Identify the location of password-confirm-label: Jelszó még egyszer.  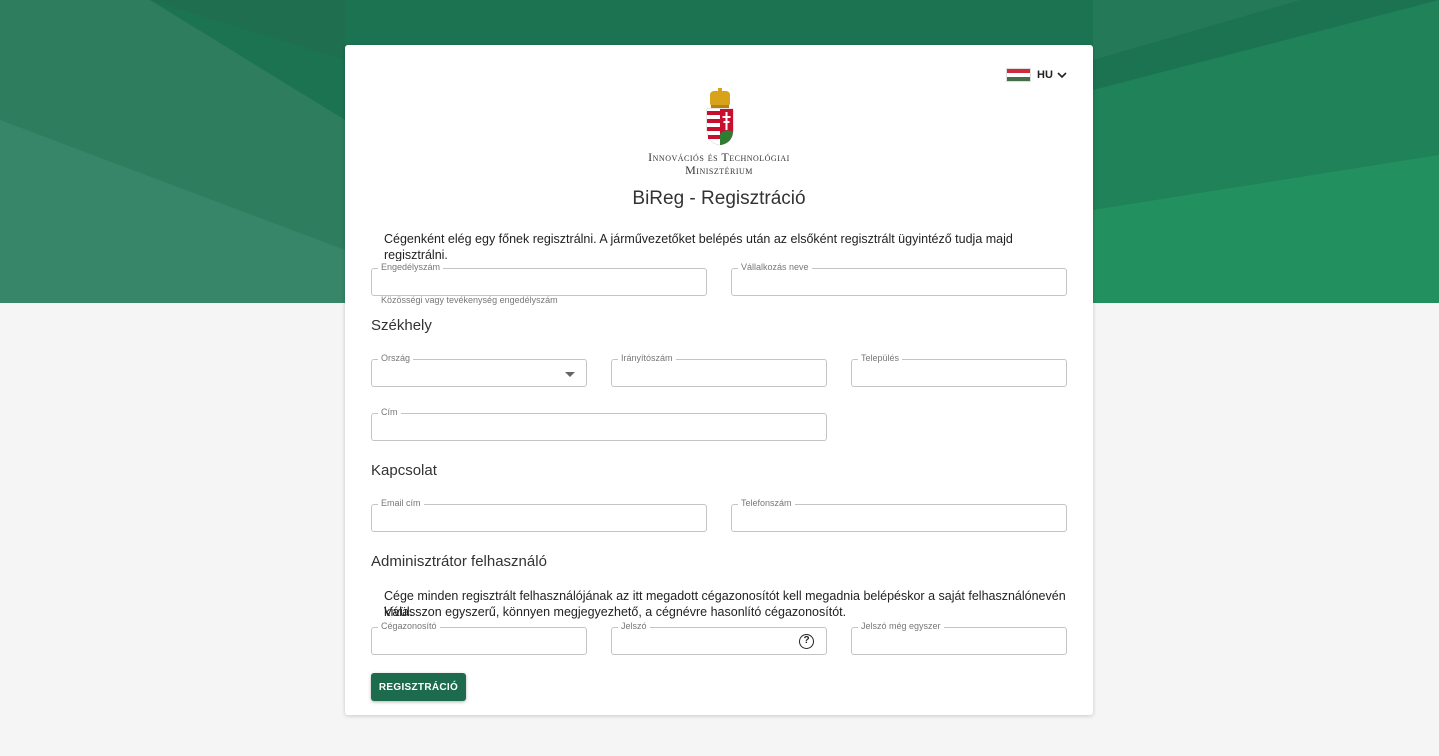
(901, 626).